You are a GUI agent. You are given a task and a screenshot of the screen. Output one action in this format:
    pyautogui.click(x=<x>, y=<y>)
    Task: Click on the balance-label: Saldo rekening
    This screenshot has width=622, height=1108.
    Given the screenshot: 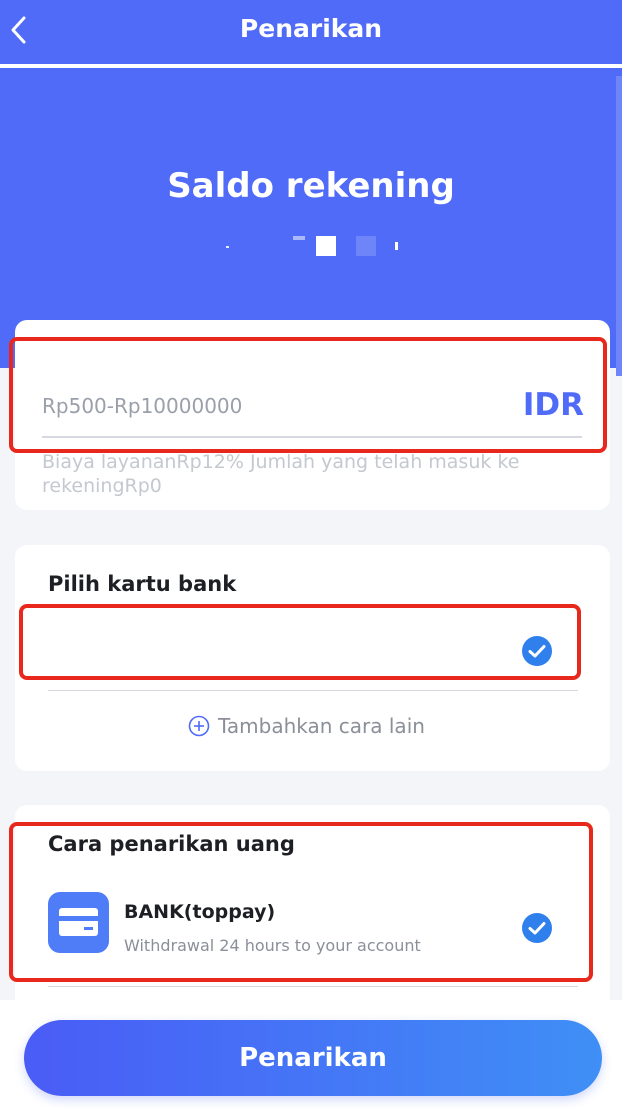 What is the action you would take?
    pyautogui.click(x=311, y=186)
    